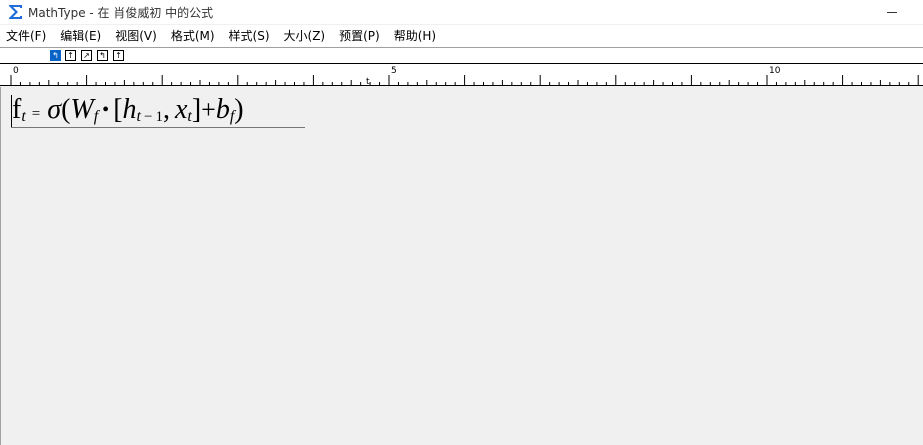  What do you see at coordinates (359, 36) in the screenshot?
I see `menu-preferences: 预置(P)` at bounding box center [359, 36].